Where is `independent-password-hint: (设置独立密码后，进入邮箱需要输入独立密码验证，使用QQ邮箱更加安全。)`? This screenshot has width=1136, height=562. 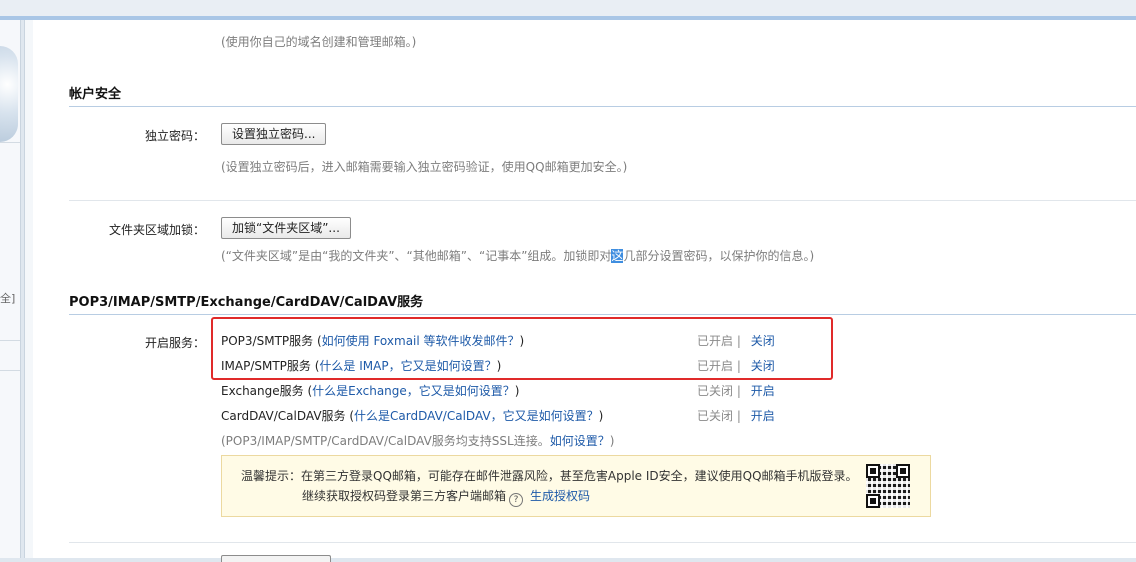
independent-password-hint: (设置独立密码后，进入邮箱需要输入独立密码验证，使用QQ邮箱更加安全。) is located at coordinates (424, 167).